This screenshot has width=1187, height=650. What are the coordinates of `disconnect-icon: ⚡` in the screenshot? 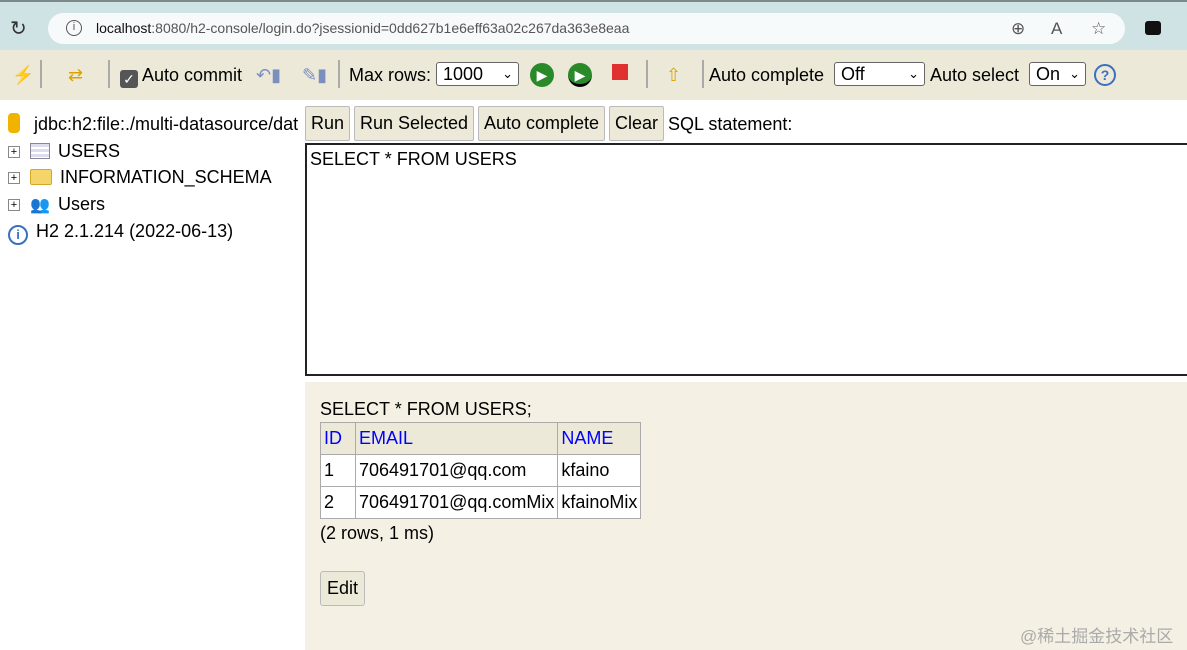 It's located at (23, 75).